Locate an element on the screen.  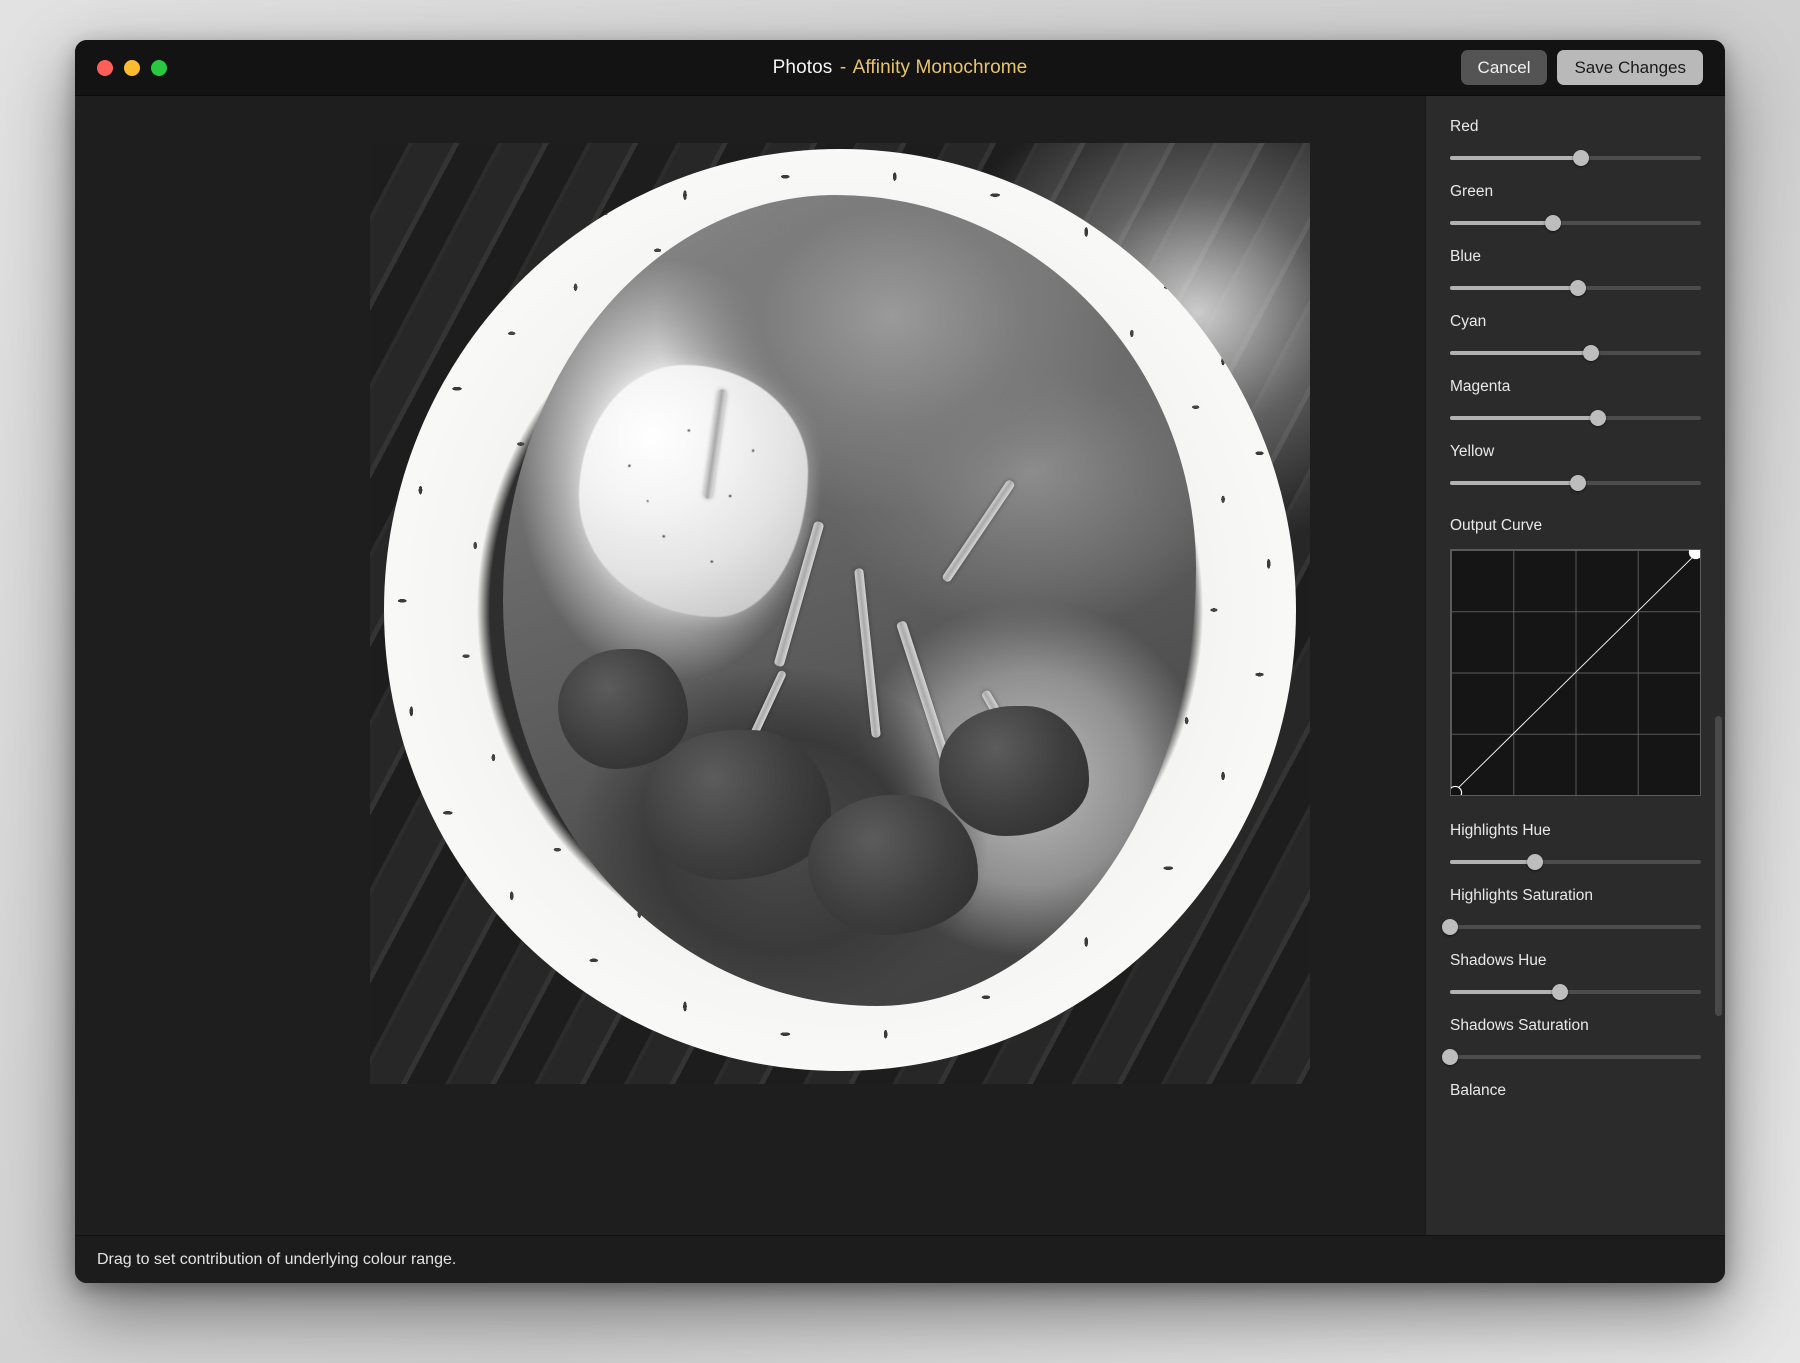
close-window-icon is located at coordinates (105, 67).